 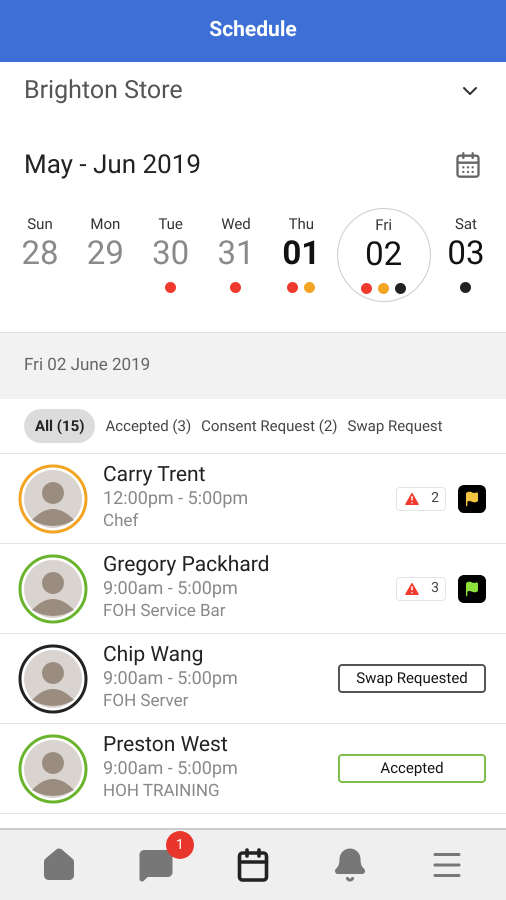 I want to click on day-item: Wed 31, so click(x=236, y=273).